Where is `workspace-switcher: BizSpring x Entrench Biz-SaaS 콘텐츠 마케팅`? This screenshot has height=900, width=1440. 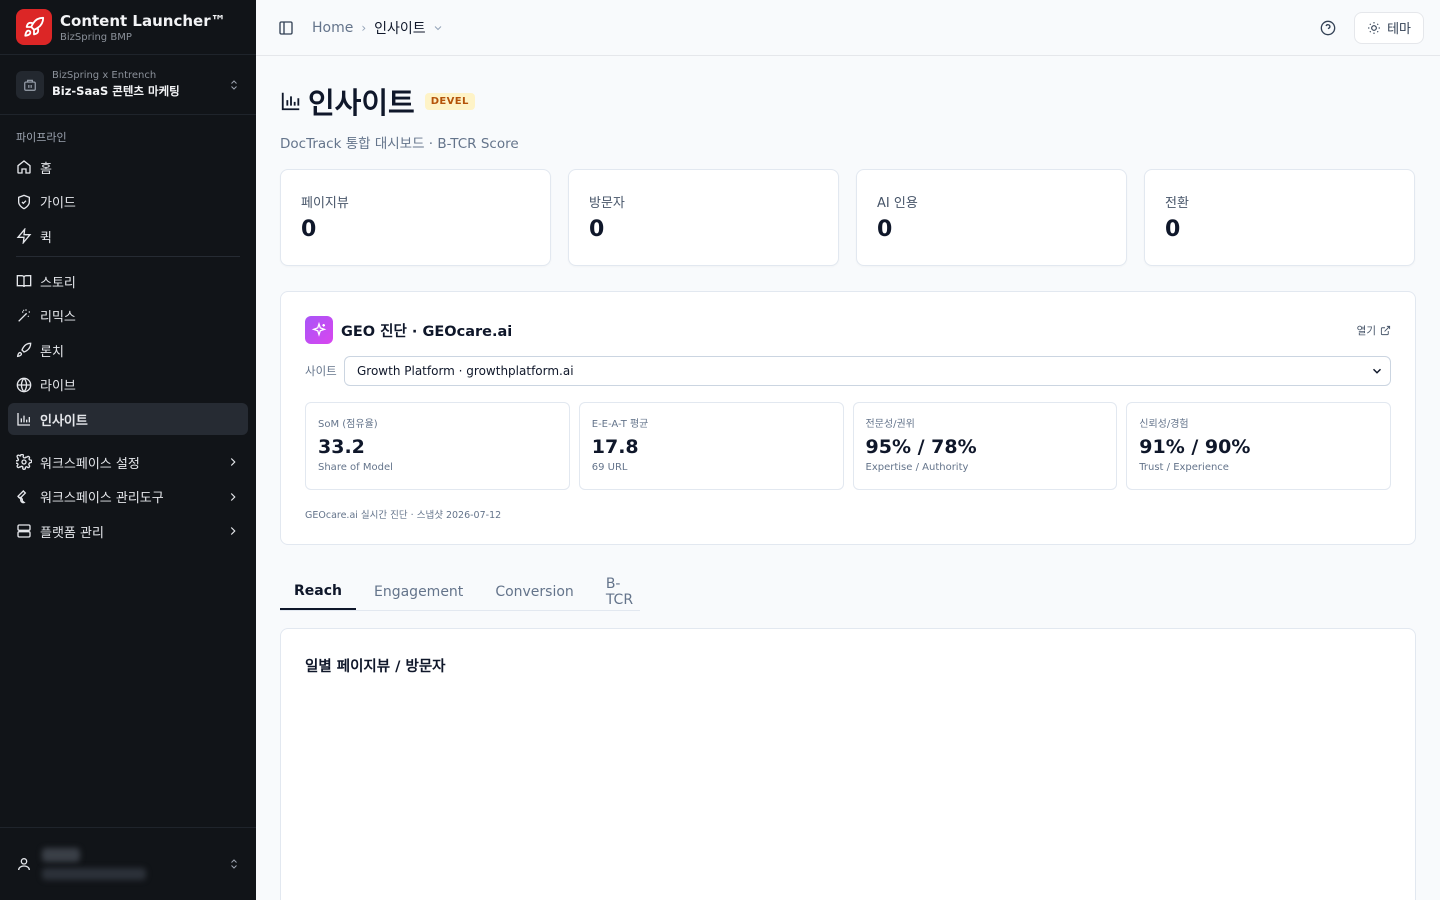
workspace-switcher: BizSpring x Entrench Biz-SaaS 콘텐츠 마케팅 is located at coordinates (128, 85).